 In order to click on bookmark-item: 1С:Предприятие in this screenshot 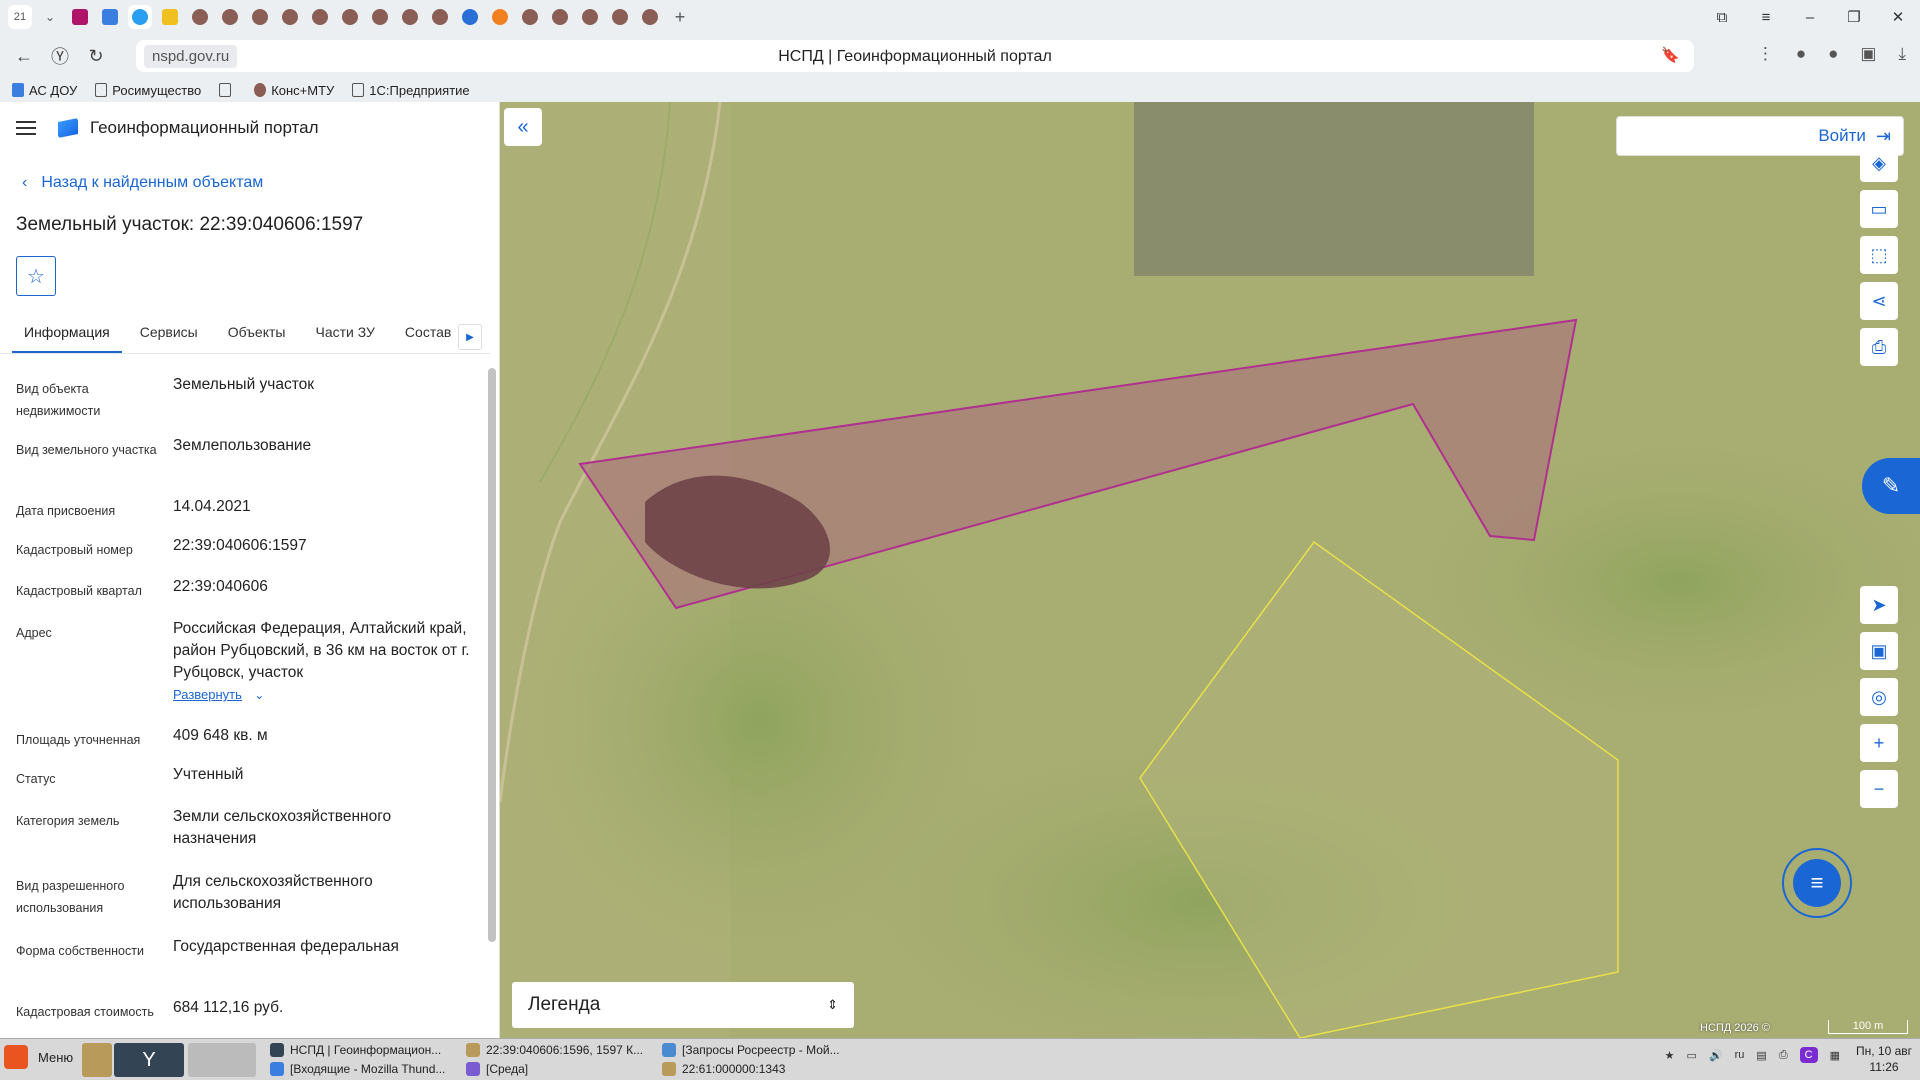, I will do `click(411, 90)`.